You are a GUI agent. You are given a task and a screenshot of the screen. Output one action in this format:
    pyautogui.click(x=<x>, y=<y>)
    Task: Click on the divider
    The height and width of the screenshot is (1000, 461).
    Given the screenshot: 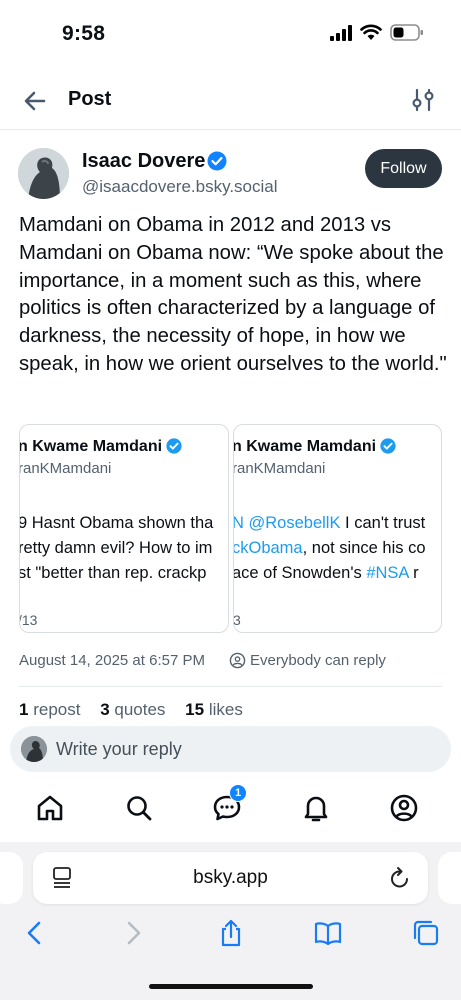 What is the action you would take?
    pyautogui.click(x=230, y=686)
    